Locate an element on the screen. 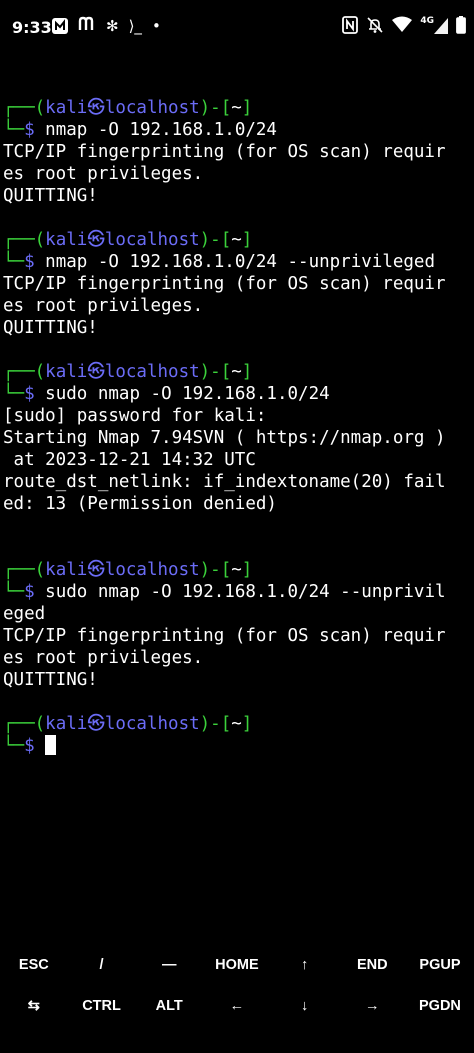  output-line: [sudo] password for kali: is located at coordinates (238, 416).